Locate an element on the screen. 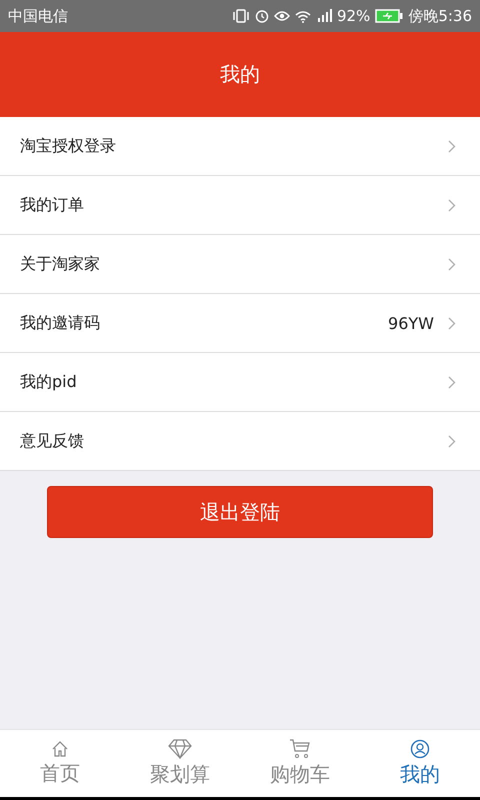  page-title: 我的 is located at coordinates (240, 74).